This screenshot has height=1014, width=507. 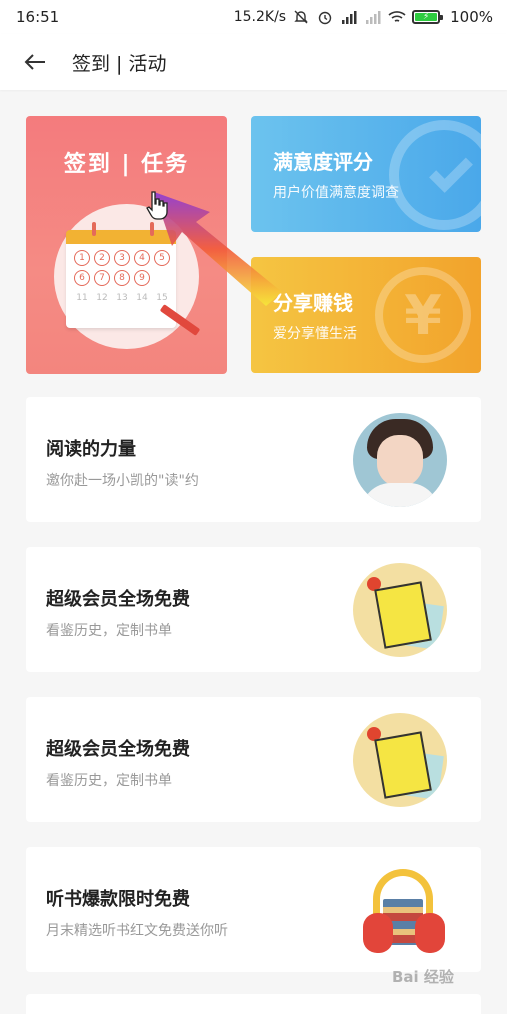 I want to click on status-time: 16:51, so click(x=38, y=17).